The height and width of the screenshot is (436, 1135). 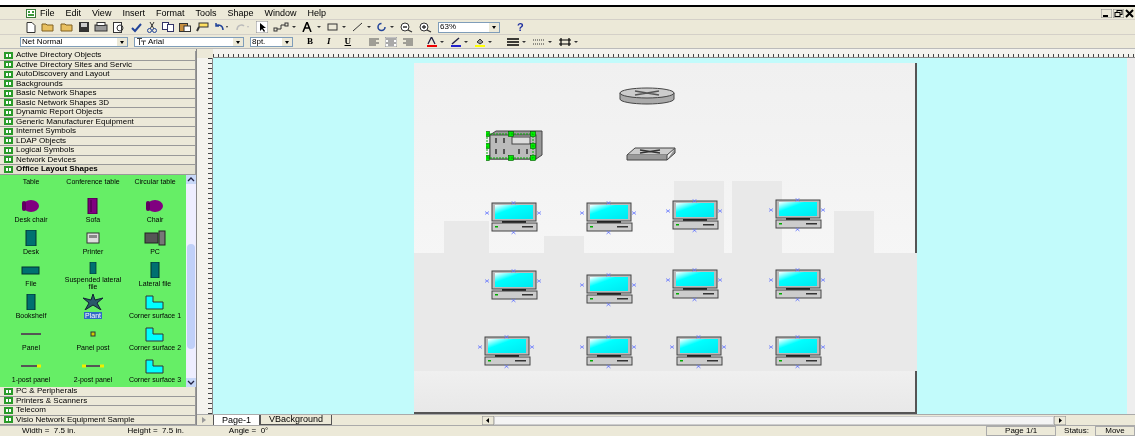 I want to click on plant-icon, so click(x=93, y=301).